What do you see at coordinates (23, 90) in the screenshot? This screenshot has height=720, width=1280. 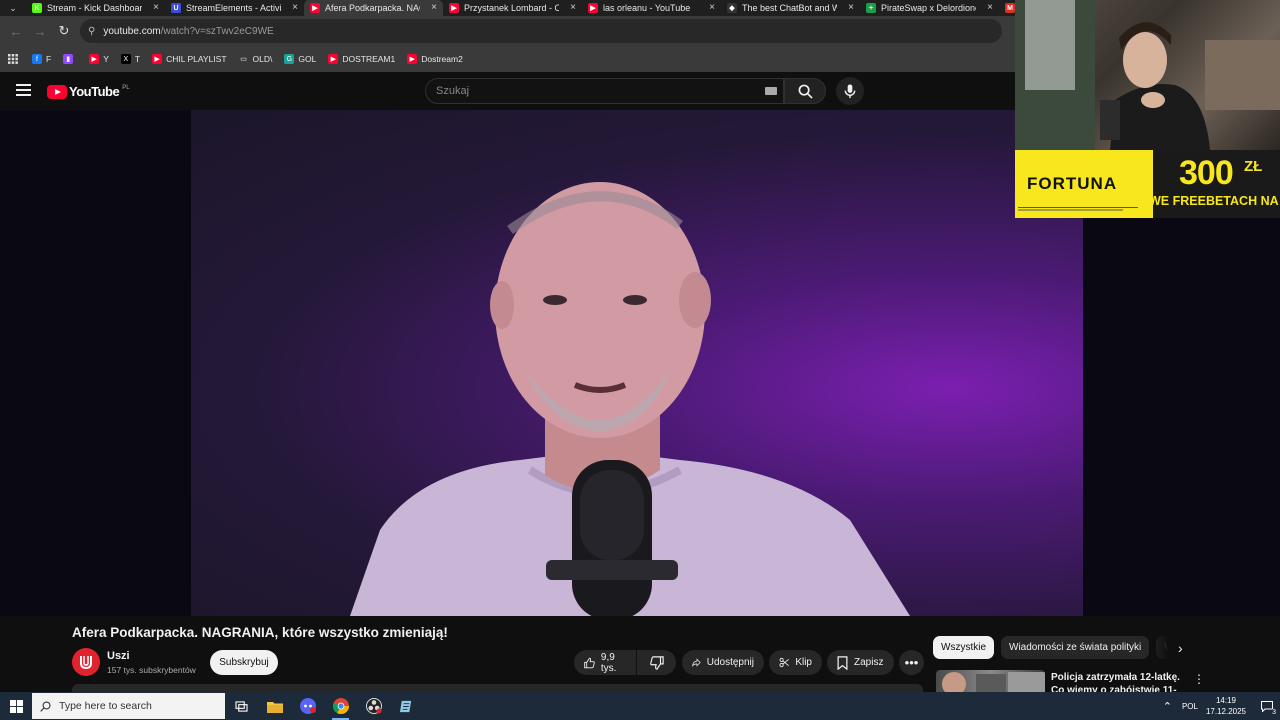 I see `menu-icon` at bounding box center [23, 90].